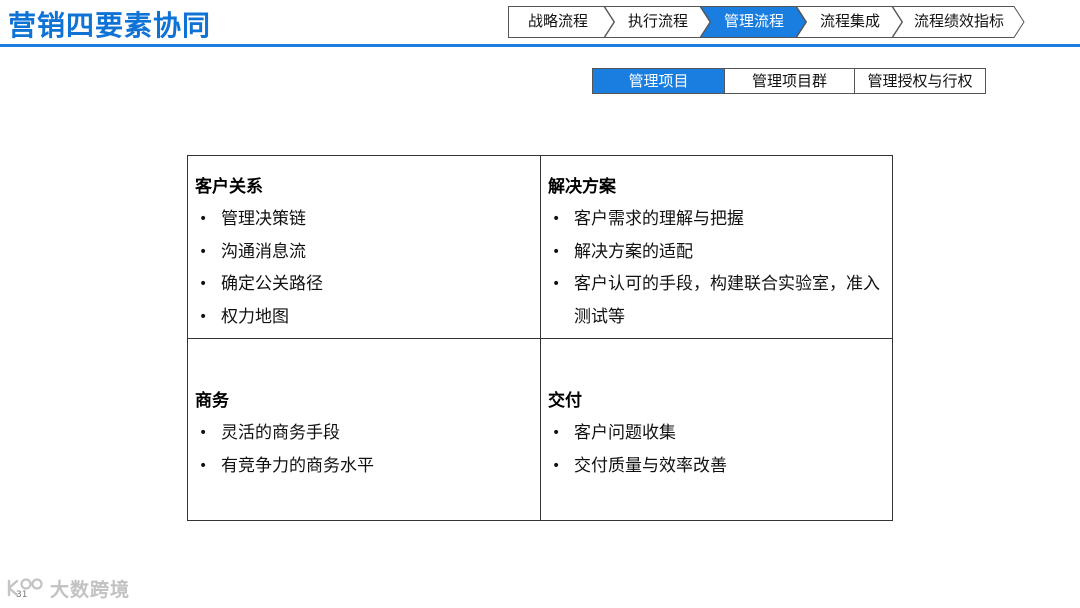  What do you see at coordinates (363, 433) in the screenshot?
I see `list-item: • 灵活的商务手段` at bounding box center [363, 433].